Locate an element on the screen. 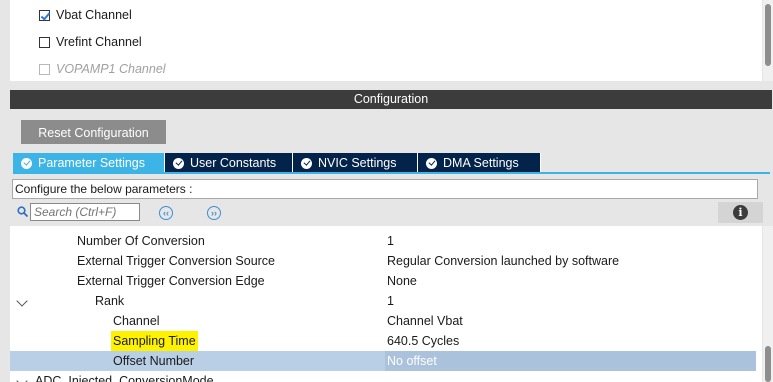 Image resolution: width=773 pixels, height=382 pixels. table-row: Number Of Conversion 1 is located at coordinates (383, 241).